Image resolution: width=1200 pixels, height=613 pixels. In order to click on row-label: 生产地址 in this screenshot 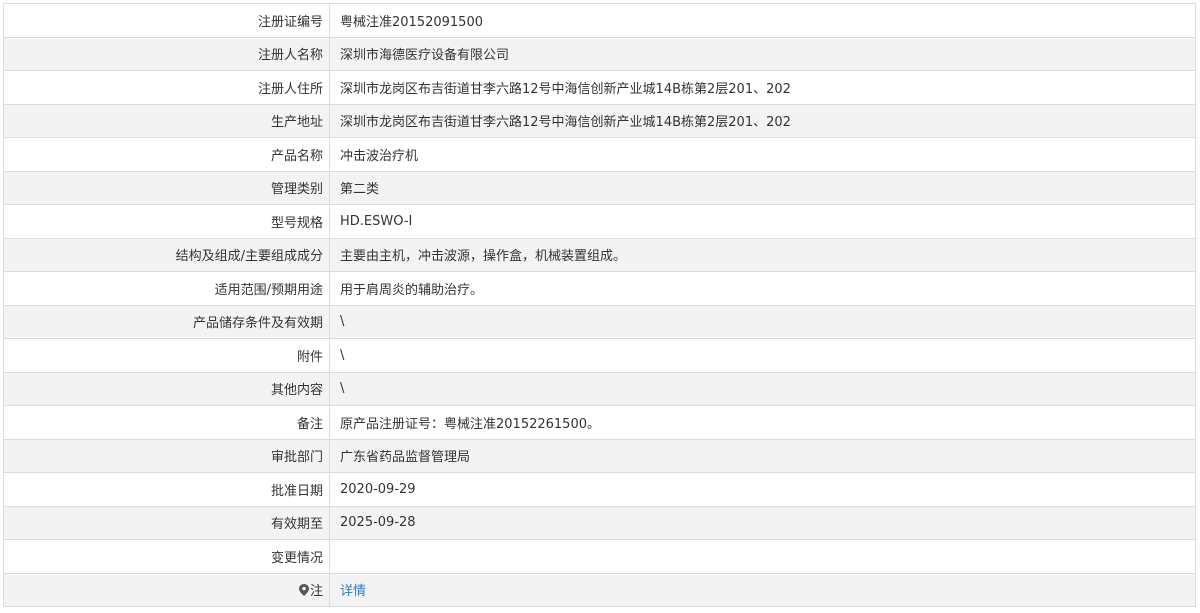, I will do `click(166, 120)`.